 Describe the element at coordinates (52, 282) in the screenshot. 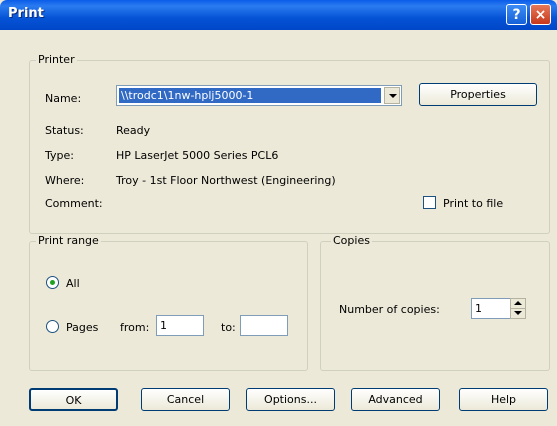

I see `all-radio` at that location.